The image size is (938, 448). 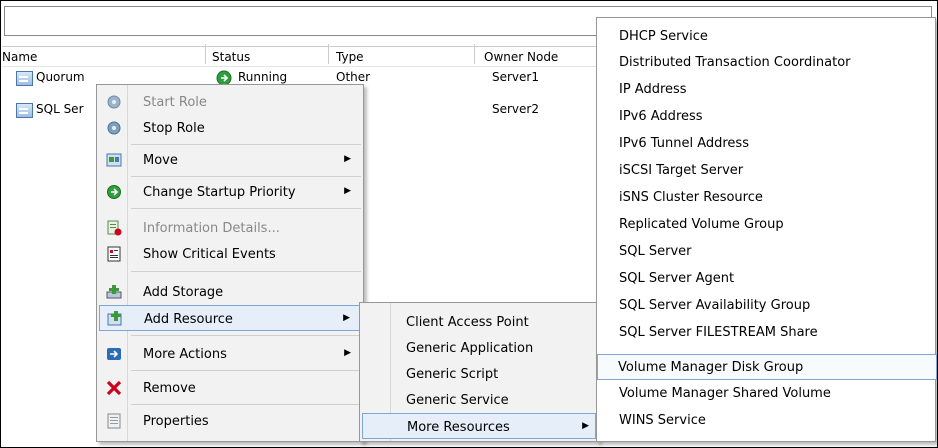 I want to click on change-startup-priority-item: Change Startup Priority ▶, so click(x=230, y=192).